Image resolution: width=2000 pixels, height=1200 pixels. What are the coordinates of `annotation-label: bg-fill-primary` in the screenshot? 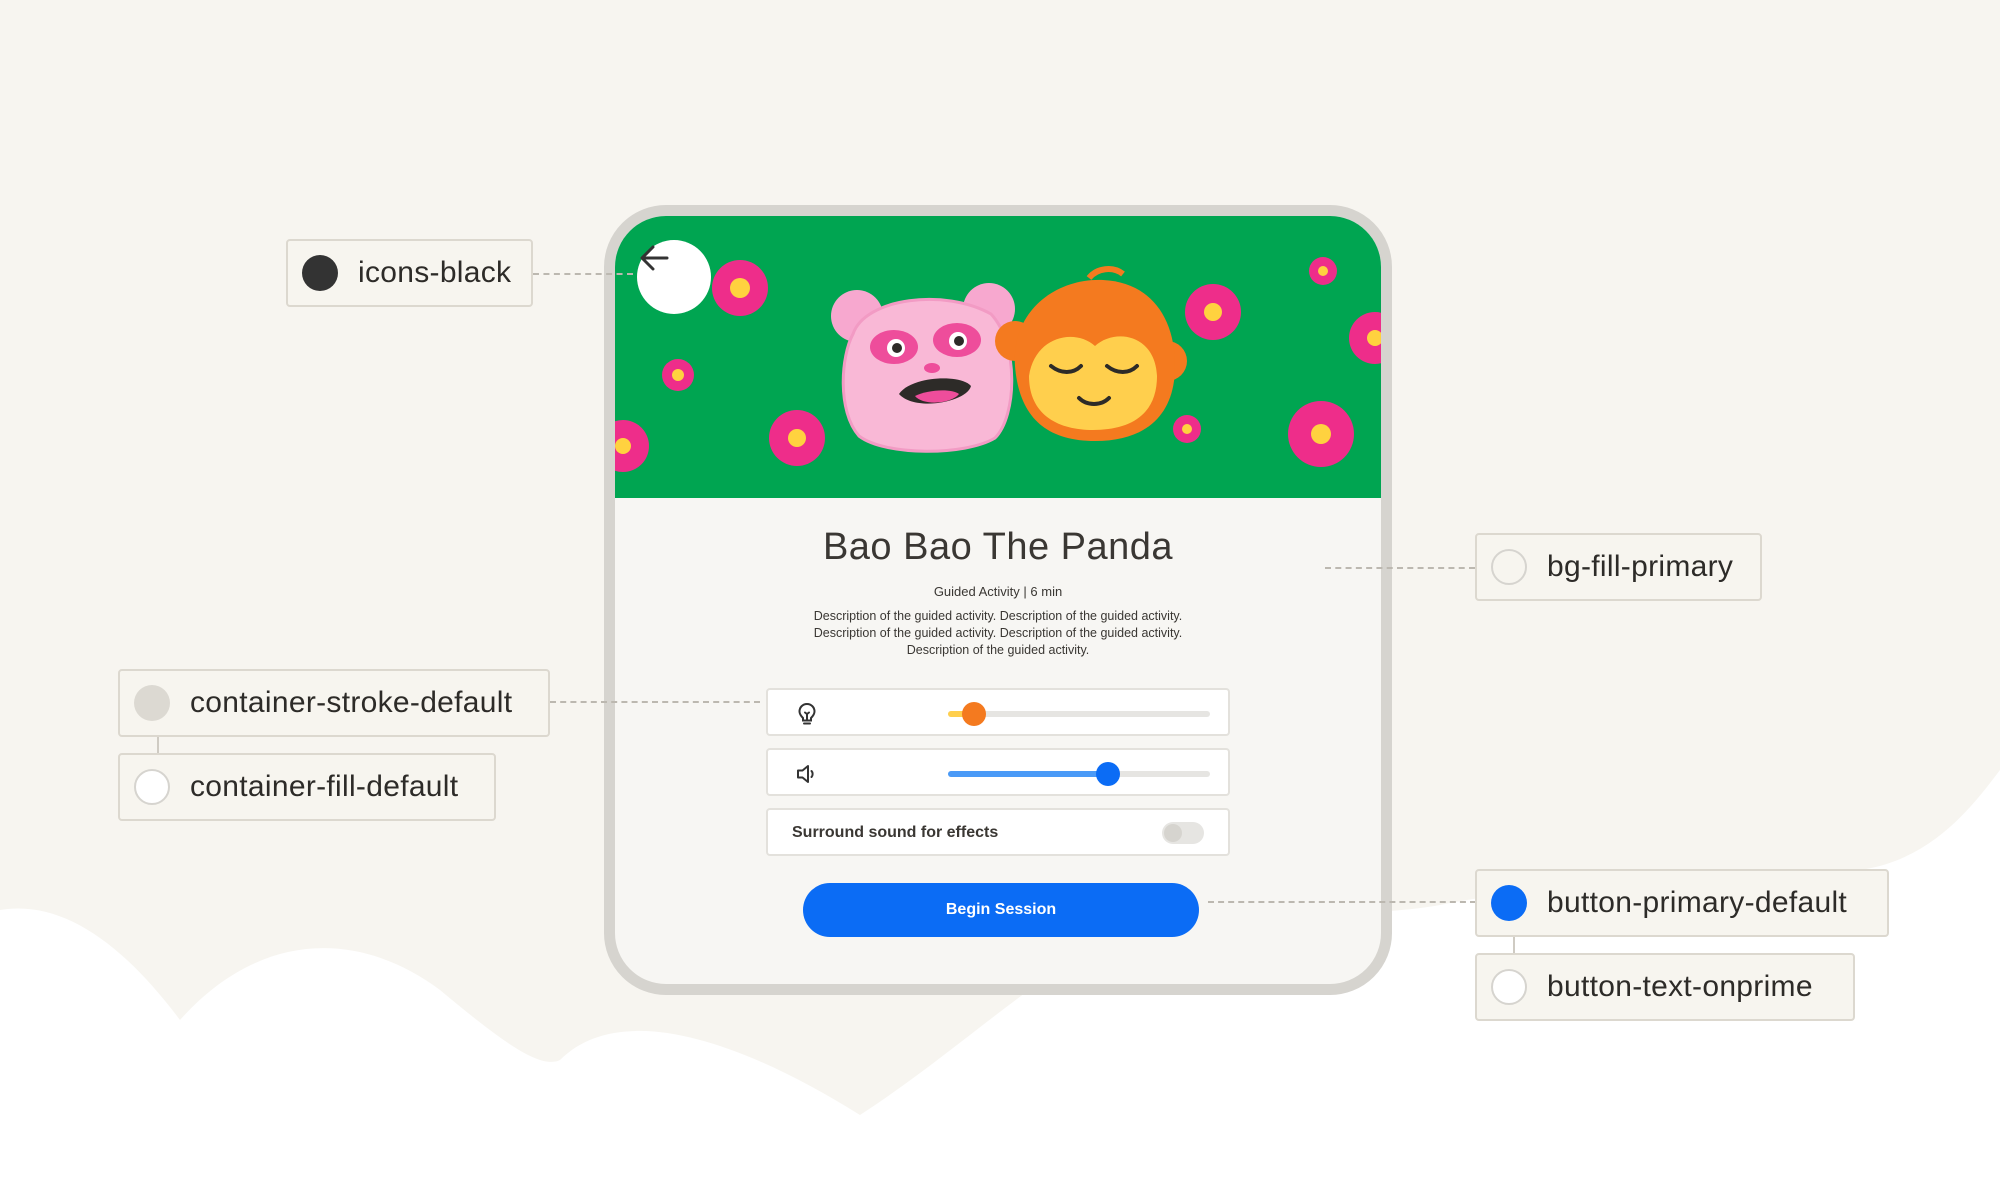 It's located at (1640, 566).